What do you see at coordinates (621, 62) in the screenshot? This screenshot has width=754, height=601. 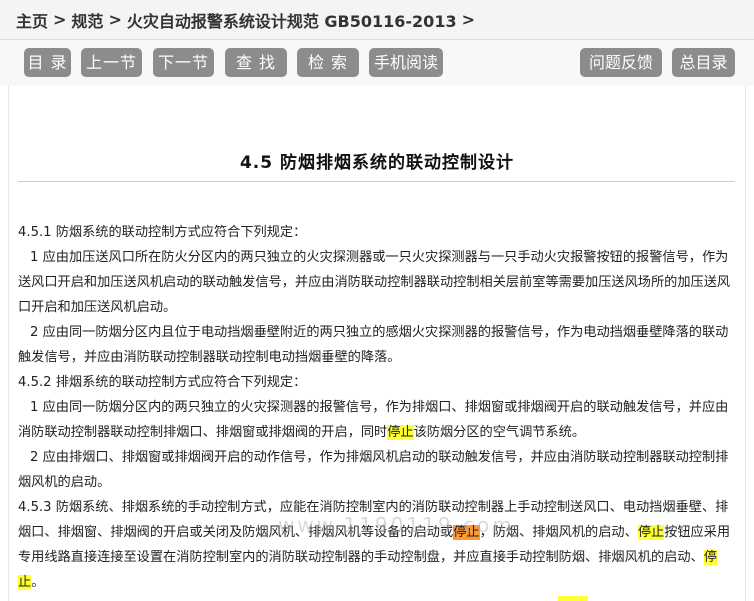 I see `feedback-button: 问题反馈` at bounding box center [621, 62].